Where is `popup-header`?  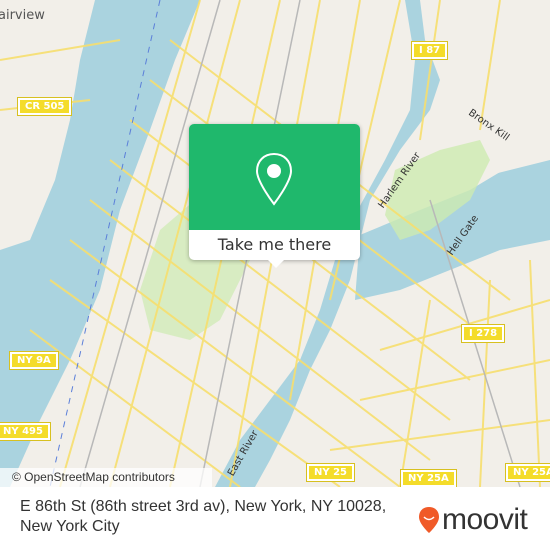 popup-header is located at coordinates (274, 177).